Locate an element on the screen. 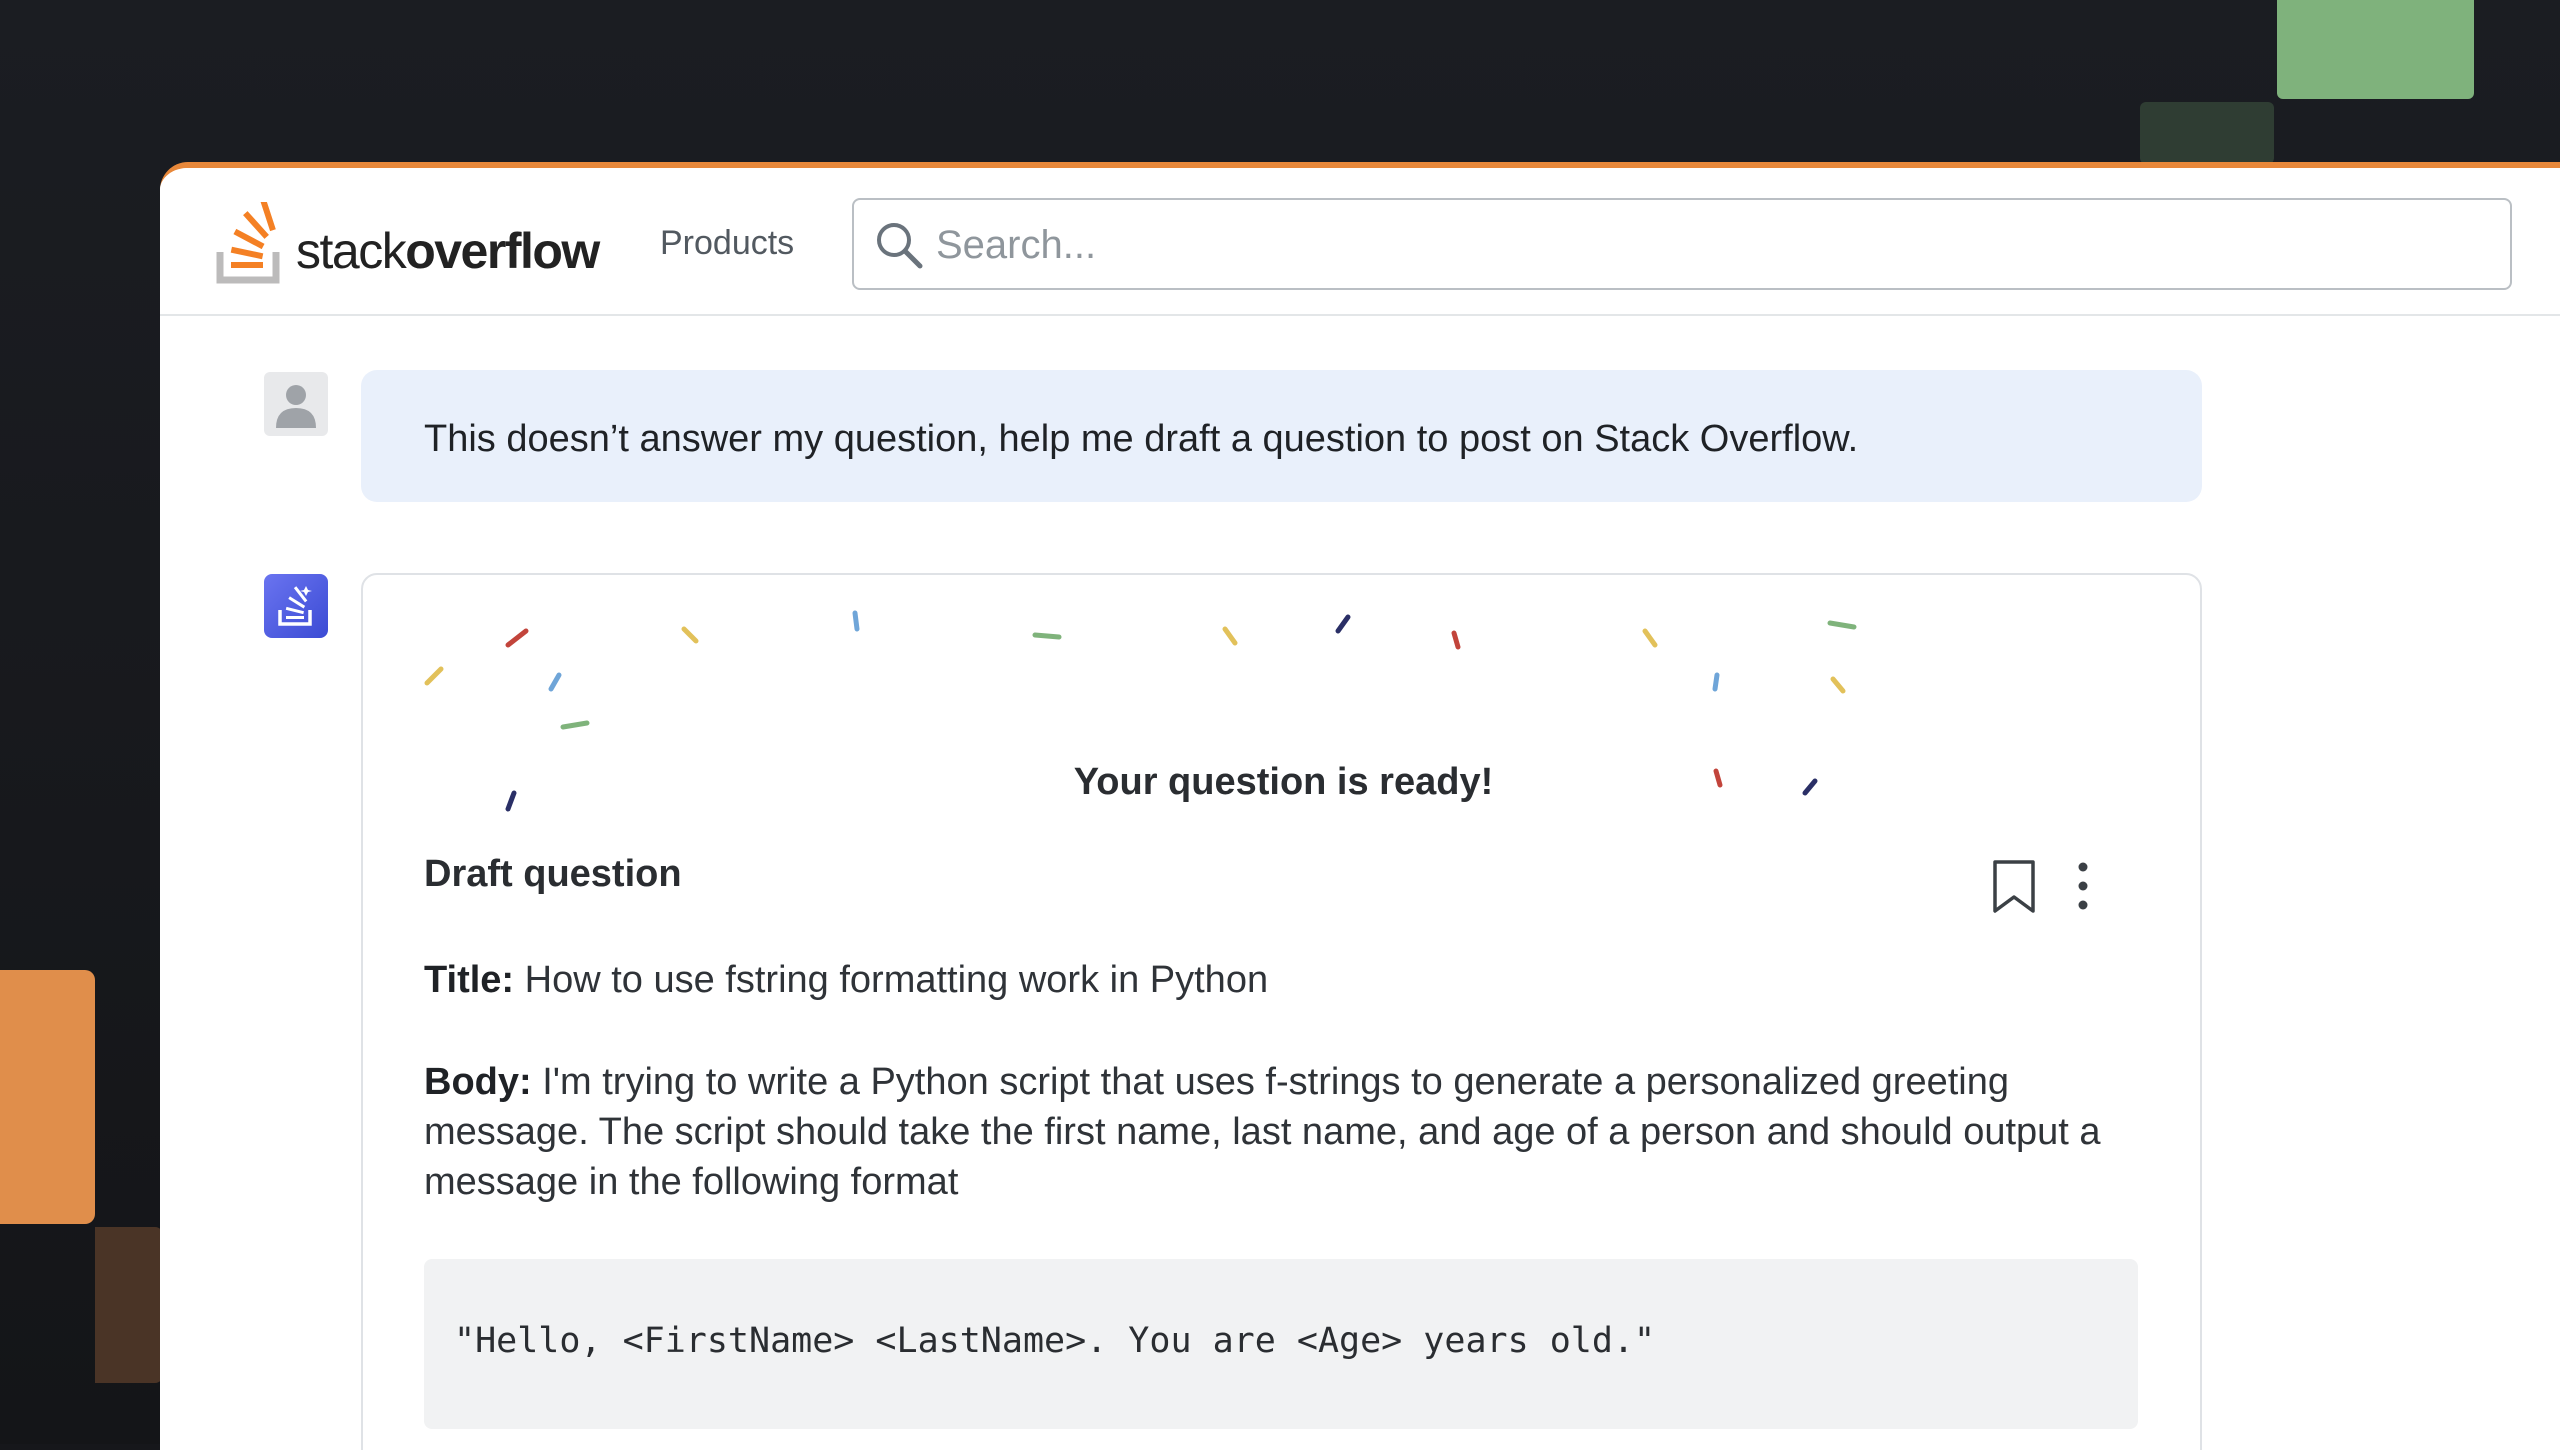 The height and width of the screenshot is (1450, 2560). search-icon is located at coordinates (900, 246).